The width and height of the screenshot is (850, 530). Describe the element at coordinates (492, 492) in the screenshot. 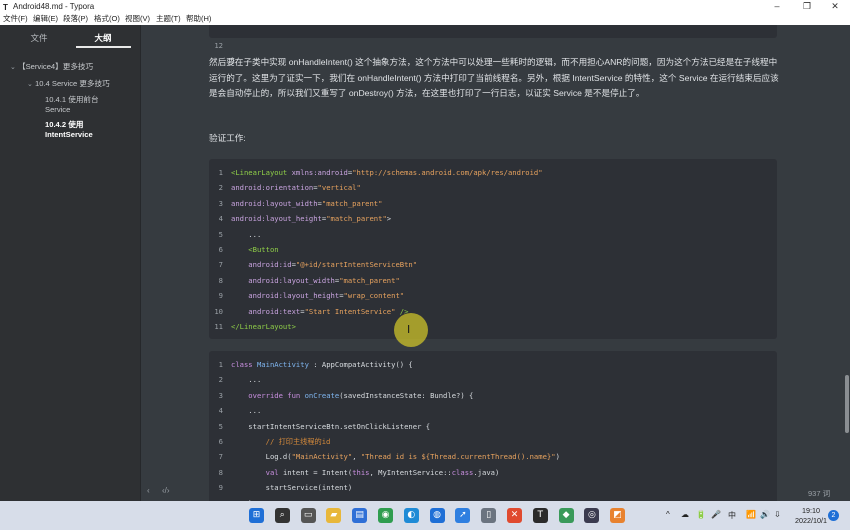

I see `status-bar: 937 词` at that location.